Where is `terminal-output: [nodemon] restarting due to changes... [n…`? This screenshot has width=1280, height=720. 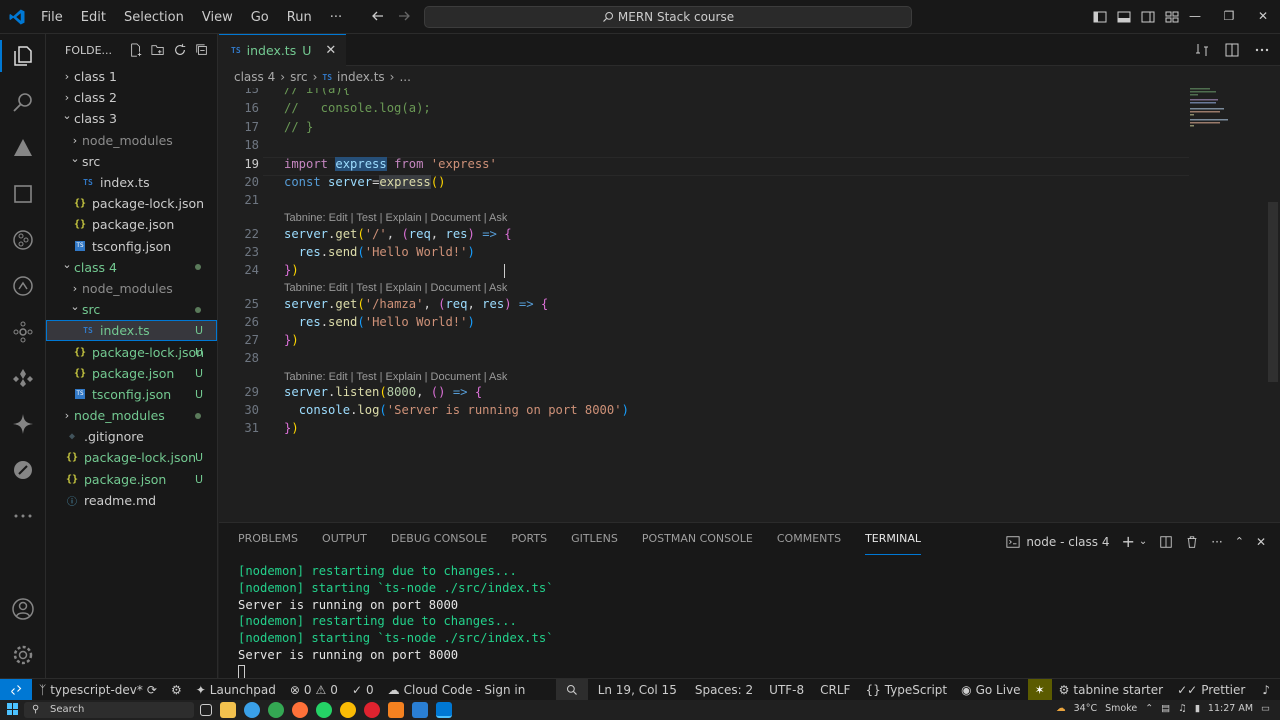
terminal-output: [nodemon] restarting due to changes... [n… is located at coordinates (396, 622).